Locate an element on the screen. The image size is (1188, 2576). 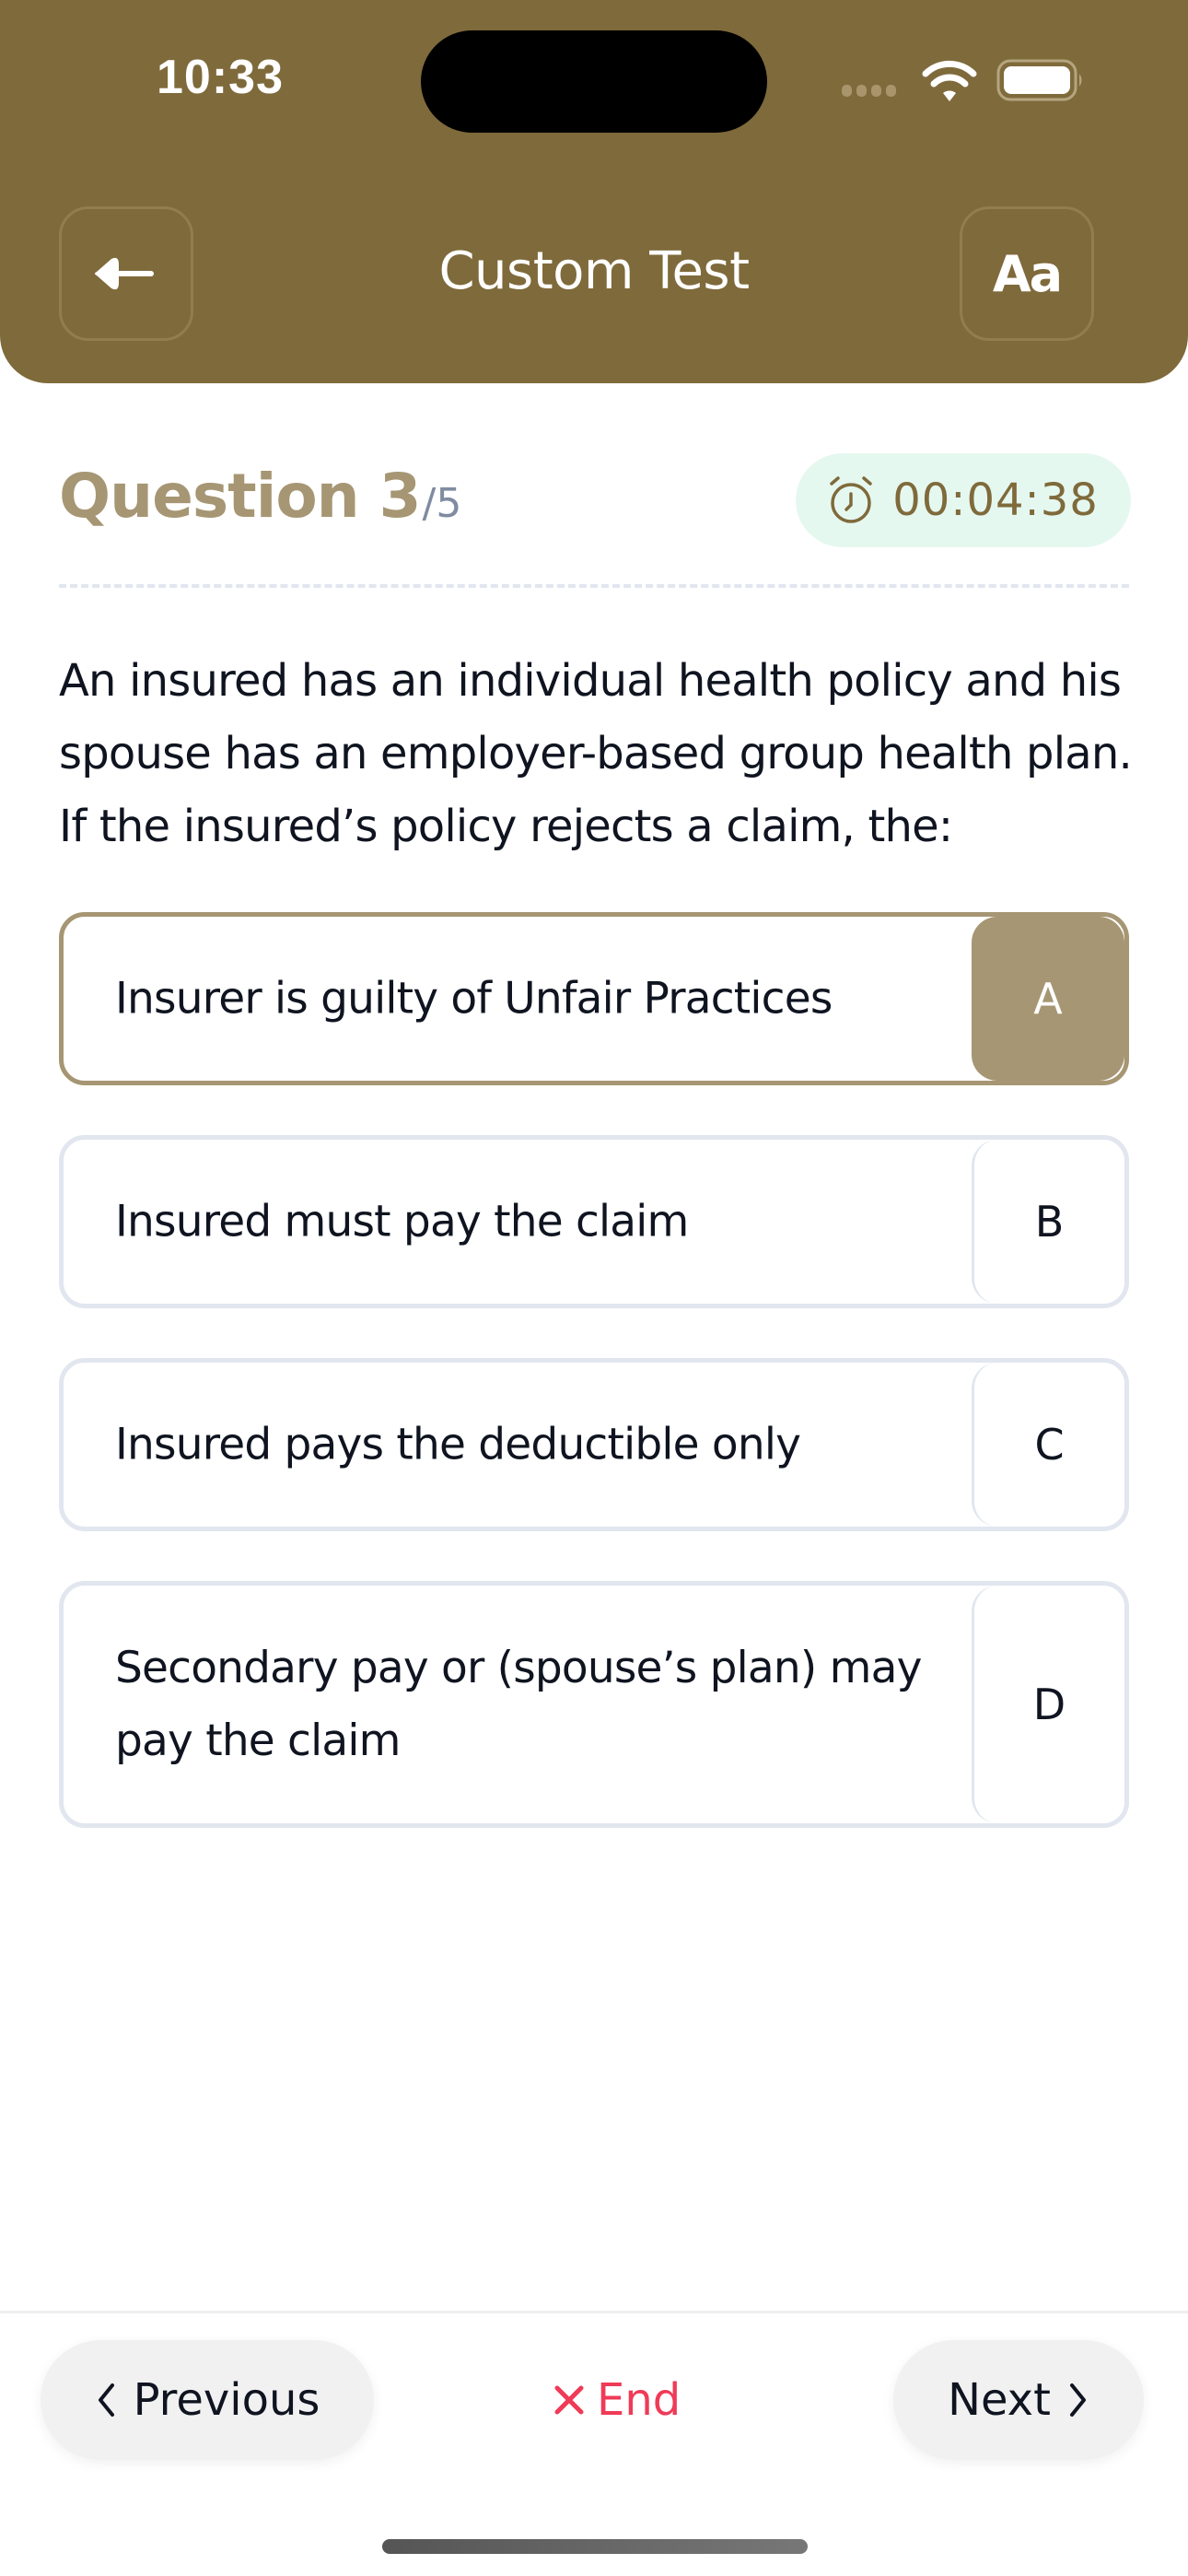
footer-divider is located at coordinates (594, 2312).